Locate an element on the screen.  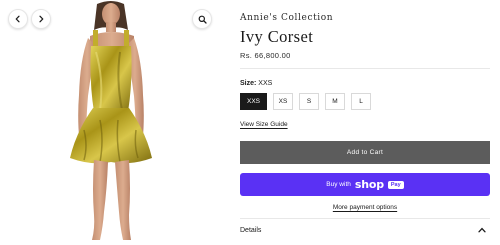
buy-with-label: Buy with is located at coordinates (338, 184).